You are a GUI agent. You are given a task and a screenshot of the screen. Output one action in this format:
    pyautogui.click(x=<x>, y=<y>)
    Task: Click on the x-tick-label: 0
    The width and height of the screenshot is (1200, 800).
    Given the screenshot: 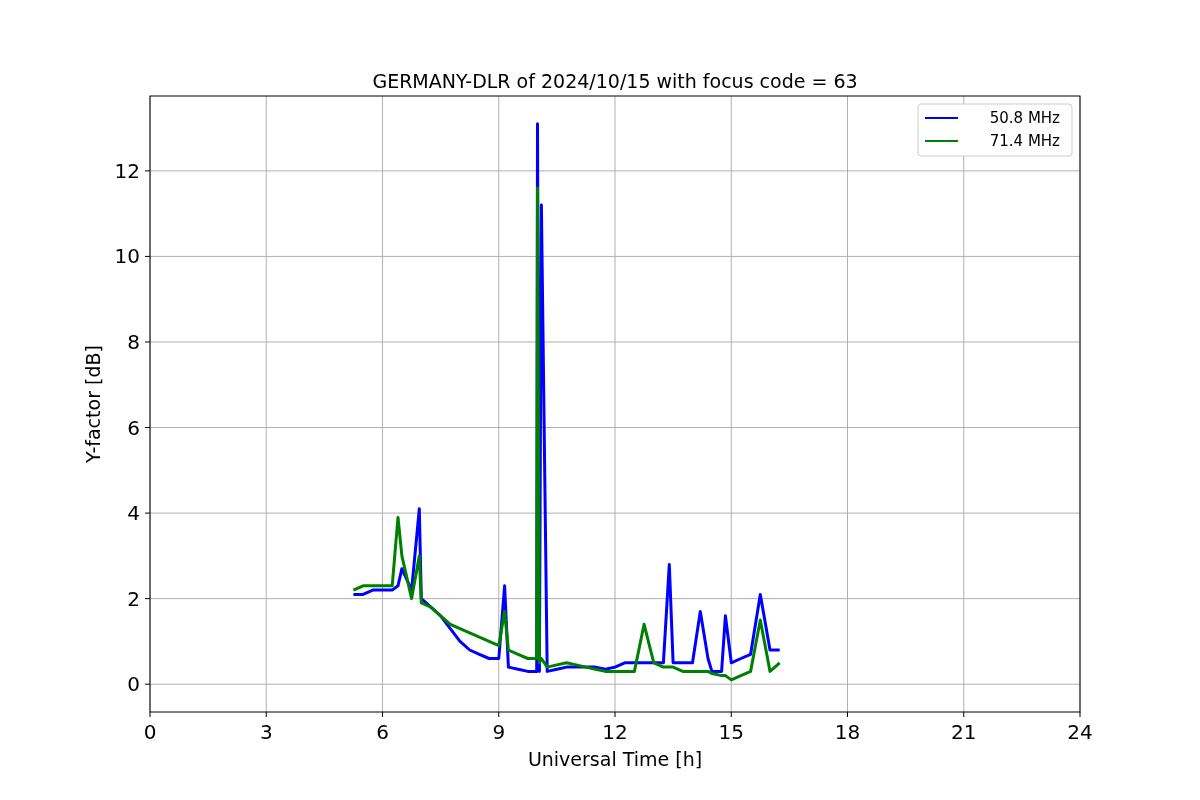 What is the action you would take?
    pyautogui.click(x=150, y=732)
    